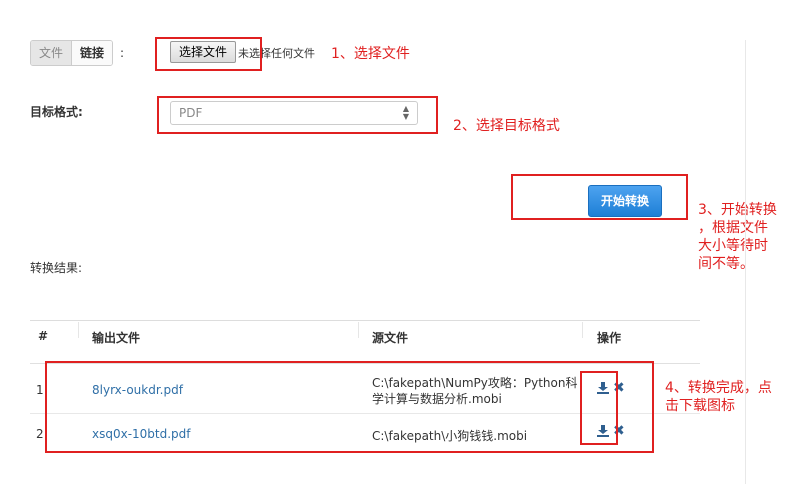  Describe the element at coordinates (122, 53) in the screenshot. I see `source-colon: :` at that location.